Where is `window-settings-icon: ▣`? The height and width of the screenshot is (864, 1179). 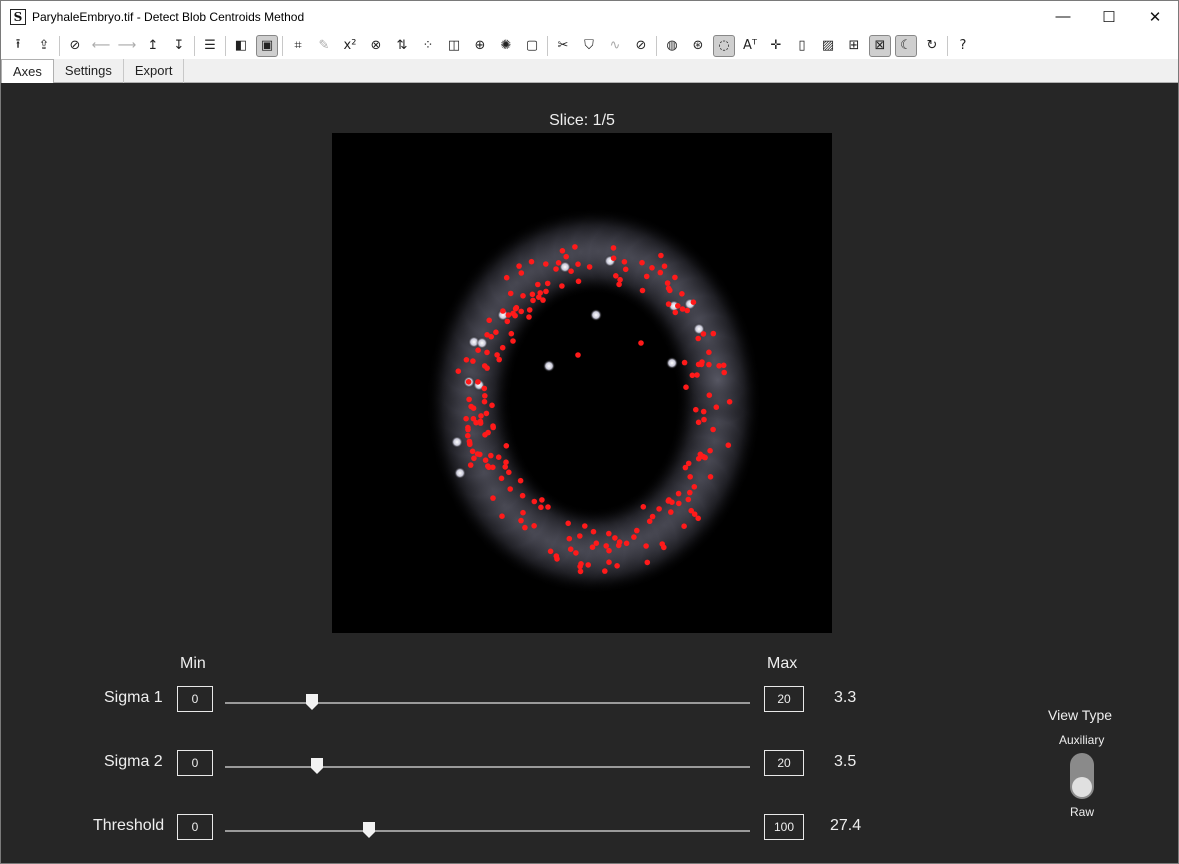 window-settings-icon: ▣ is located at coordinates (267, 45).